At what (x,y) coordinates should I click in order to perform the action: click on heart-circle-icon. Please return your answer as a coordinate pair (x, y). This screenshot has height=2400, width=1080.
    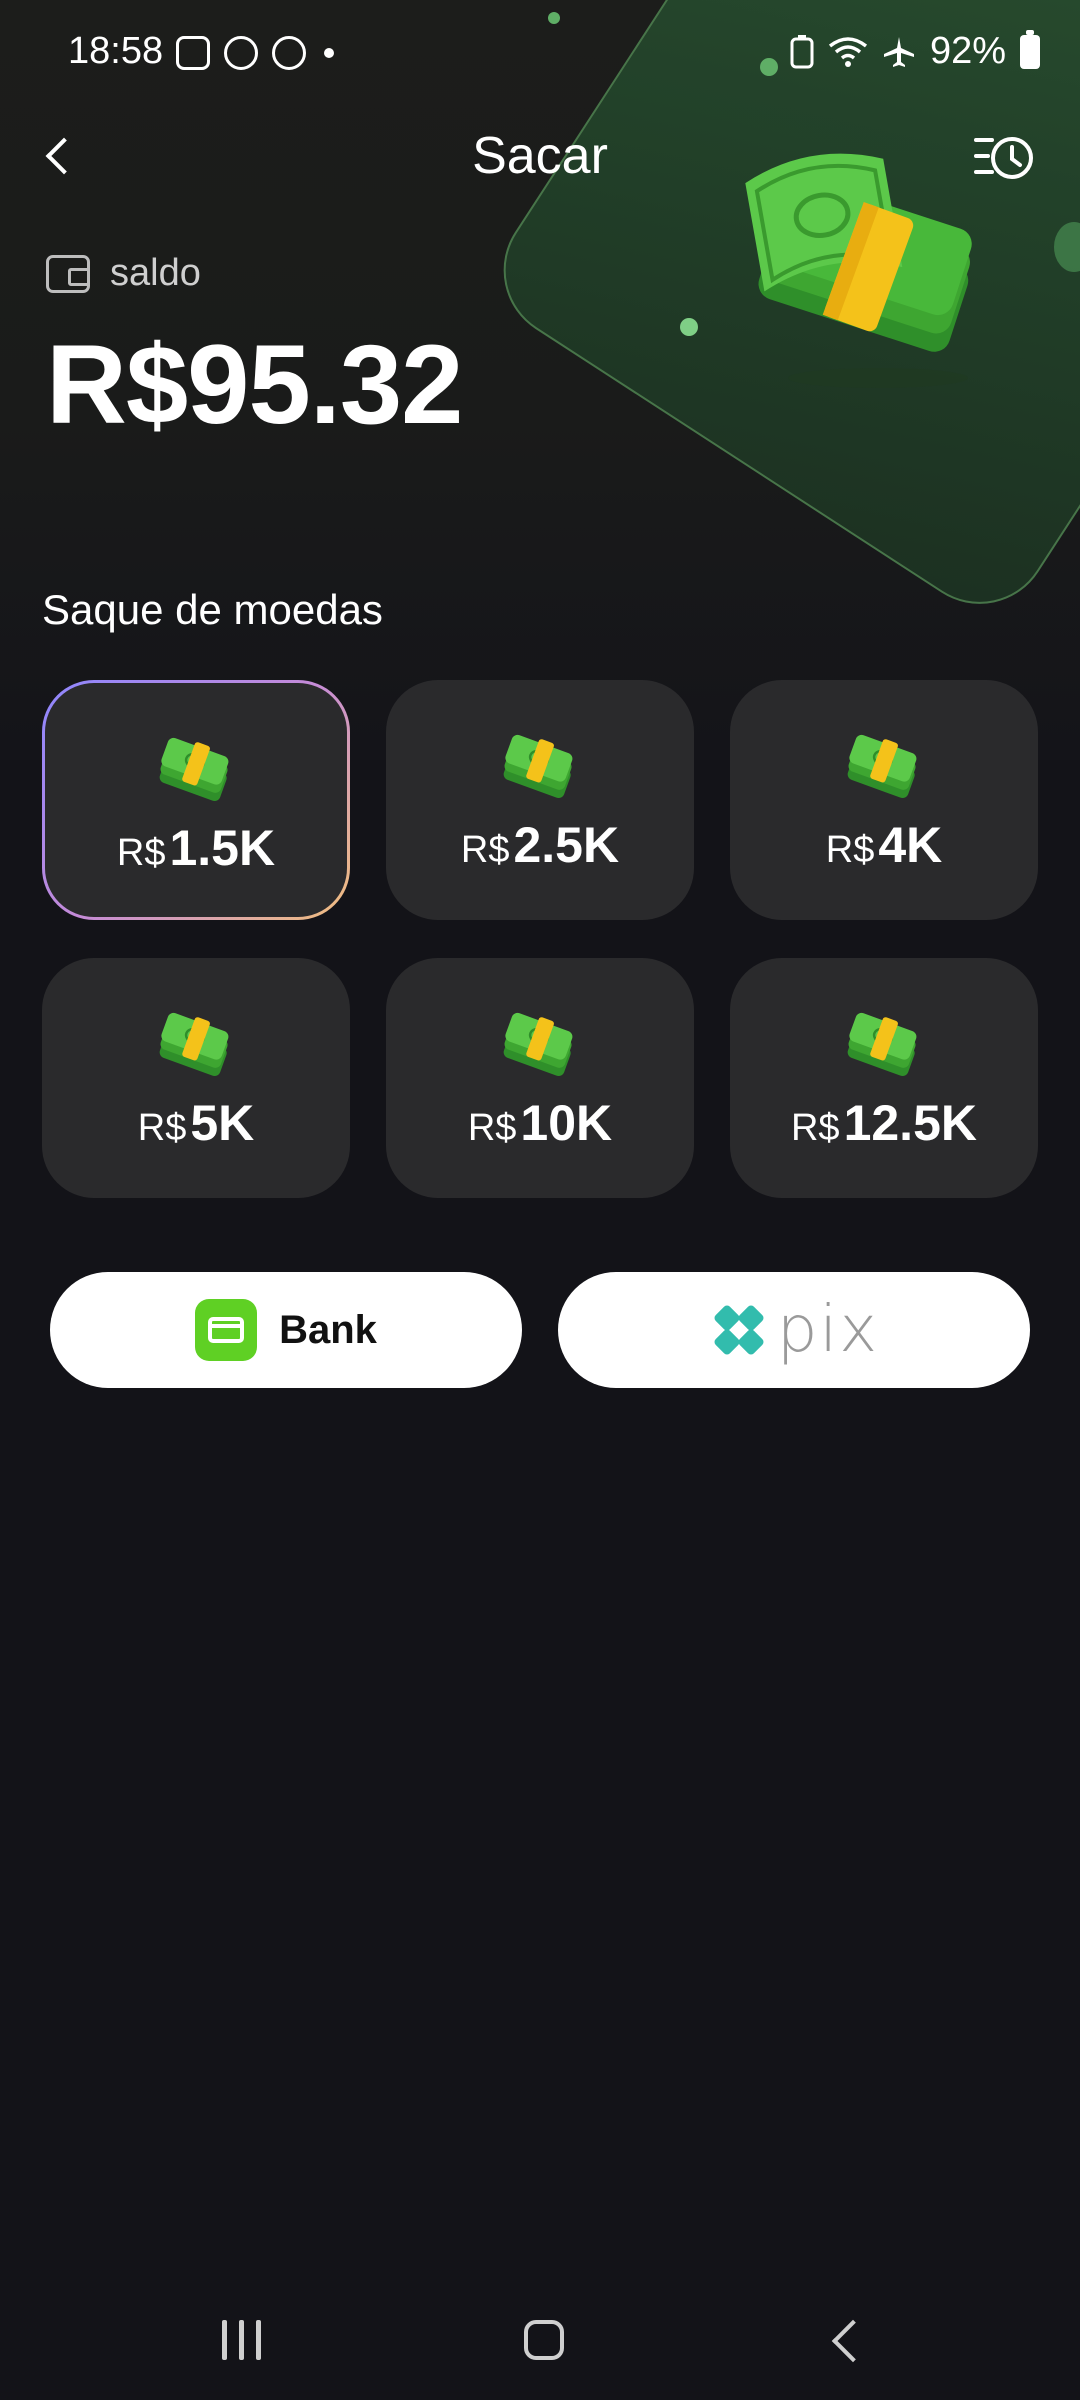
    Looking at the image, I should click on (241, 53).